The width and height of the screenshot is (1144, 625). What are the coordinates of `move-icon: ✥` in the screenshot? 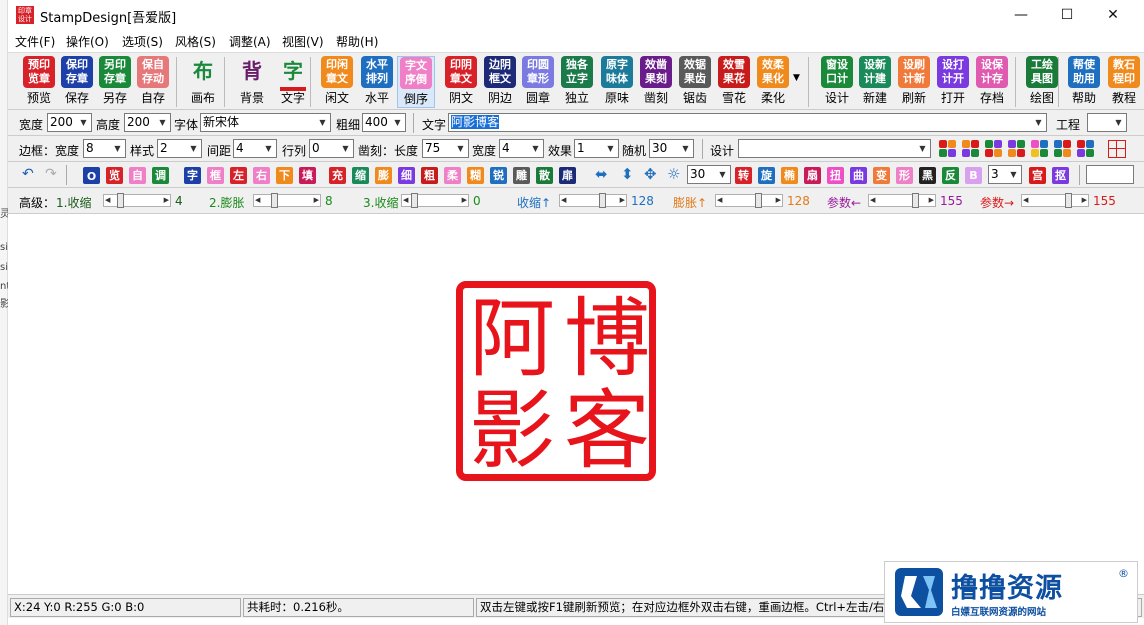 It's located at (650, 174).